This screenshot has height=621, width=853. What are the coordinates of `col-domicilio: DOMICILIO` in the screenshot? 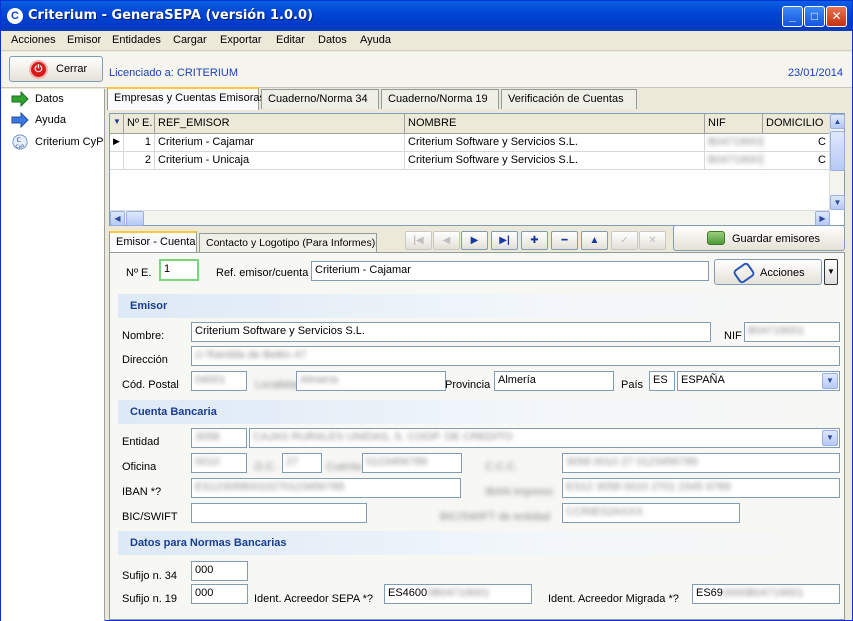 It's located at (796, 124).